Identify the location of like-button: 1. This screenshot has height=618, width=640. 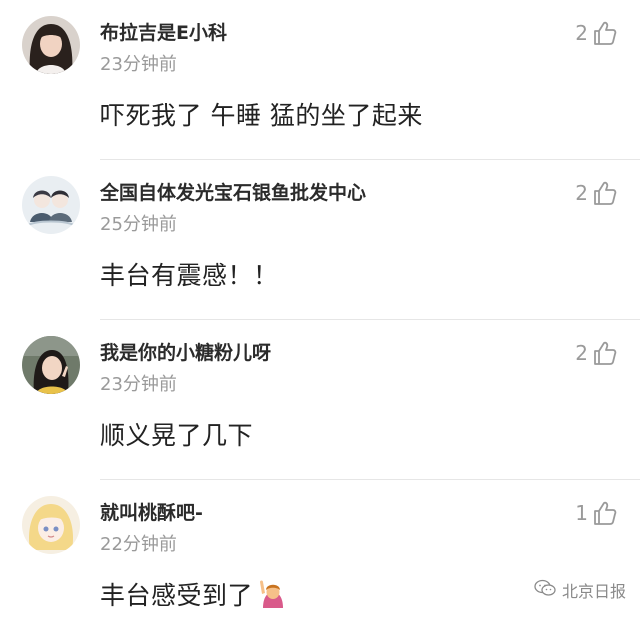
(596, 513).